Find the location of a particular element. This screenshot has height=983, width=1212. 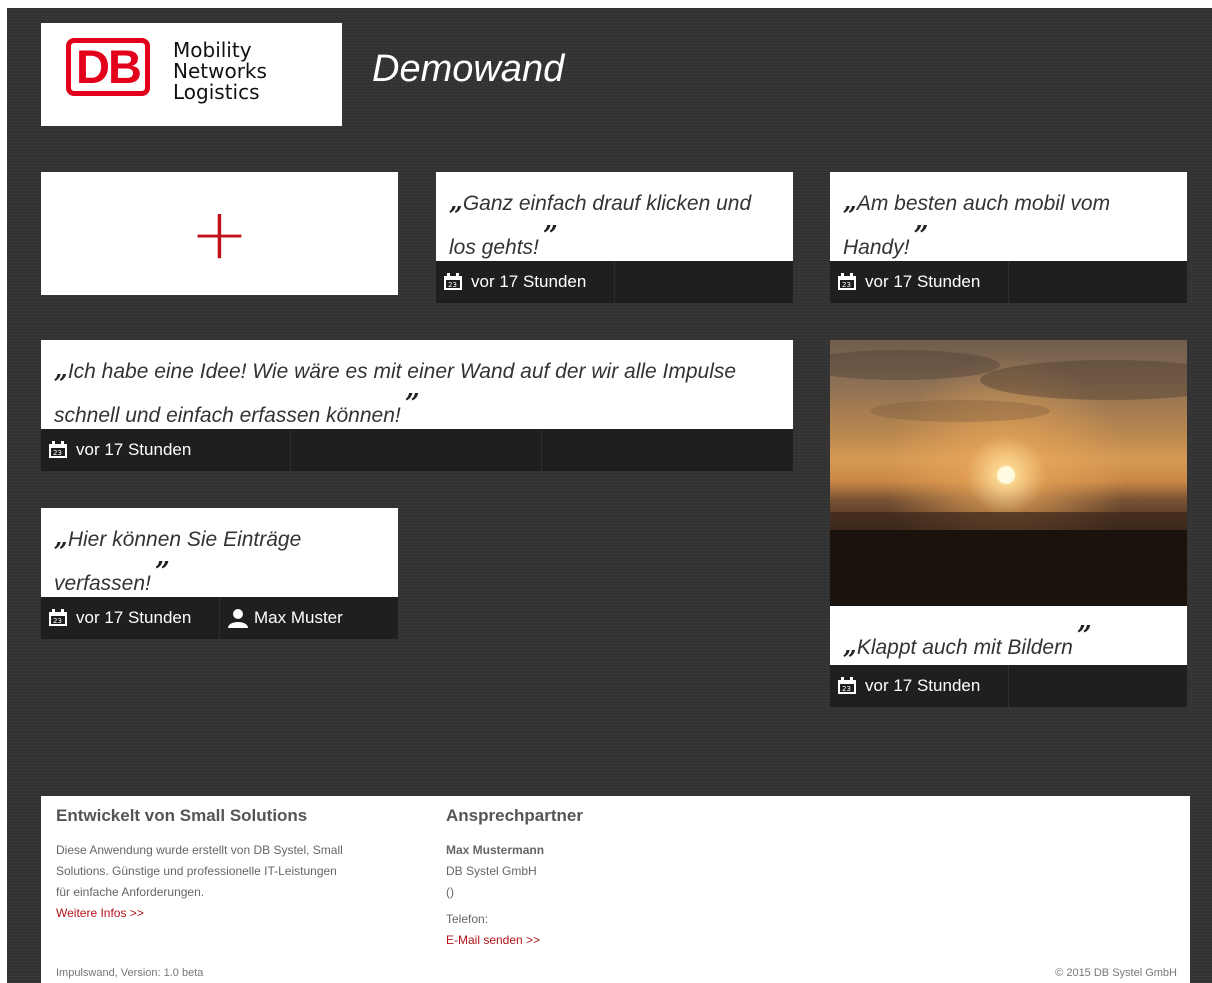

email-link: E-Mail senden >> is located at coordinates (493, 940).